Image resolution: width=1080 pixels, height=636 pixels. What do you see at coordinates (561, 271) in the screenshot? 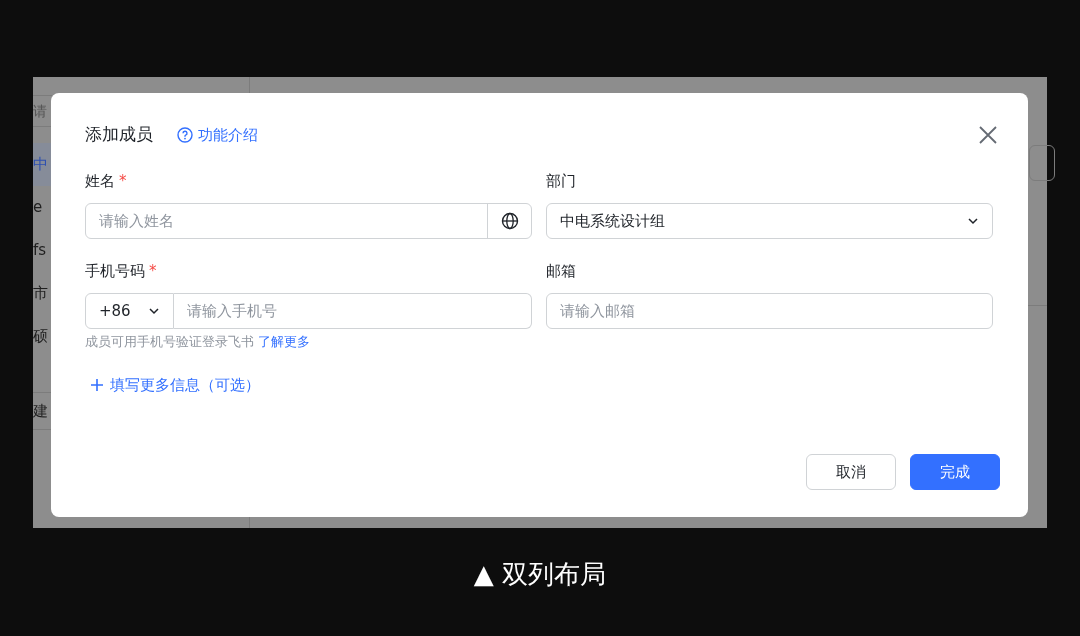
I see `field-label: 邮箱` at bounding box center [561, 271].